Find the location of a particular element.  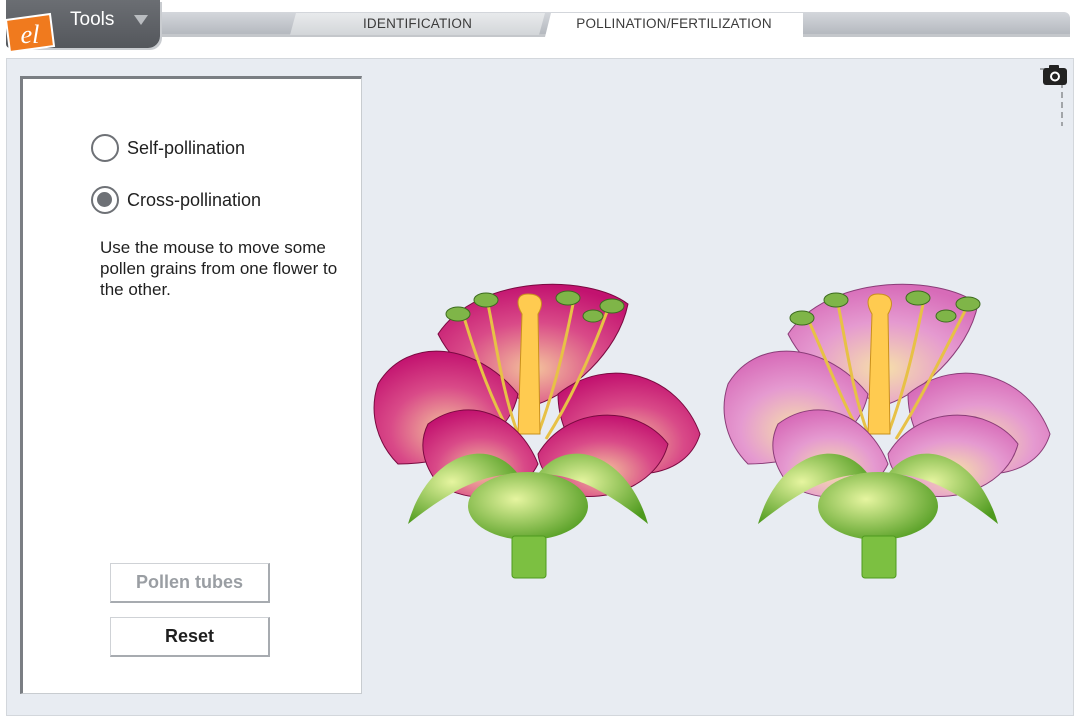

tools-label: Tools is located at coordinates (92, 19).